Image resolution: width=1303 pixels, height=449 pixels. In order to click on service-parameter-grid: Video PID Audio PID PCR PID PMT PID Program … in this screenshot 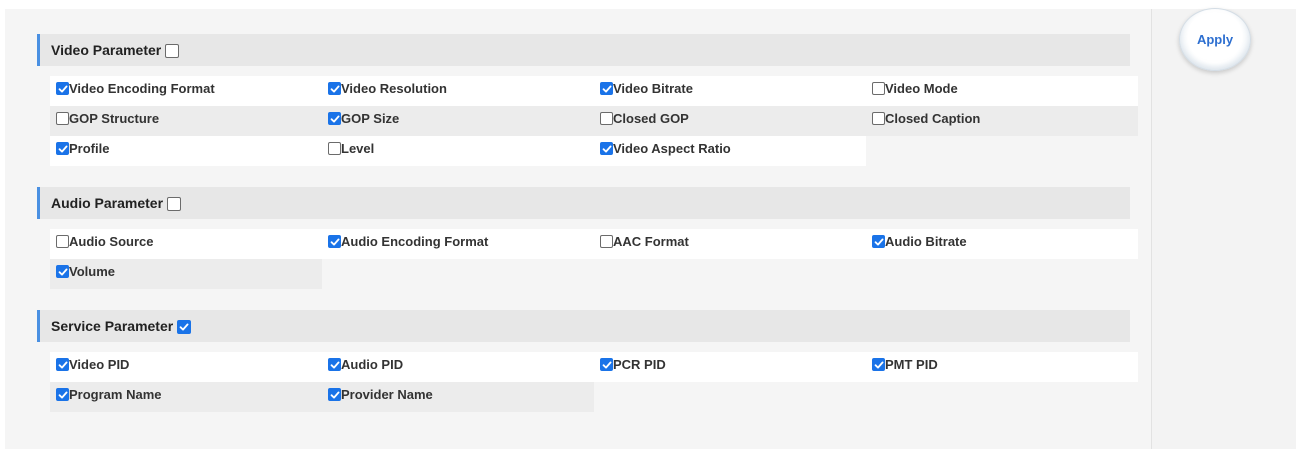, I will do `click(594, 382)`.